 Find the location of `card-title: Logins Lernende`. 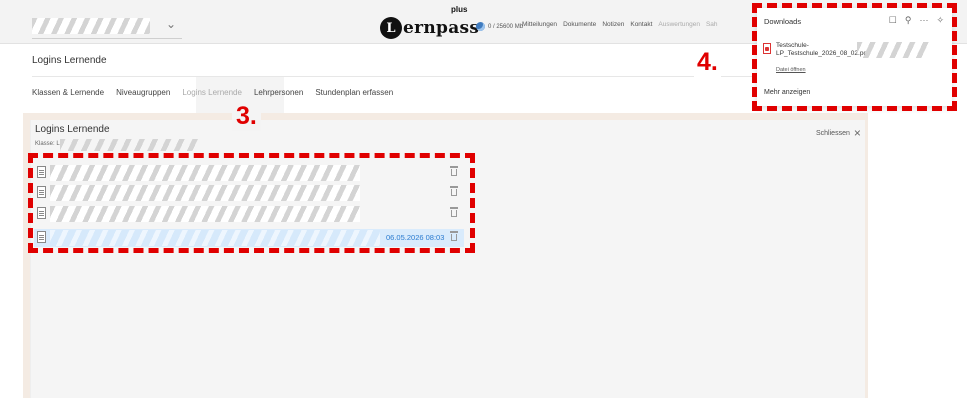

card-title: Logins Lernende is located at coordinates (72, 129).